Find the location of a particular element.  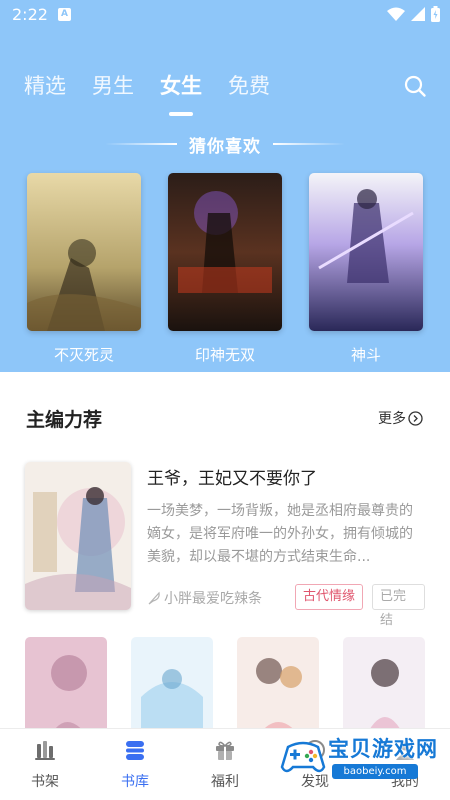

watermark: 宝贝游戏网 baobeiy.com is located at coordinates (360, 764).